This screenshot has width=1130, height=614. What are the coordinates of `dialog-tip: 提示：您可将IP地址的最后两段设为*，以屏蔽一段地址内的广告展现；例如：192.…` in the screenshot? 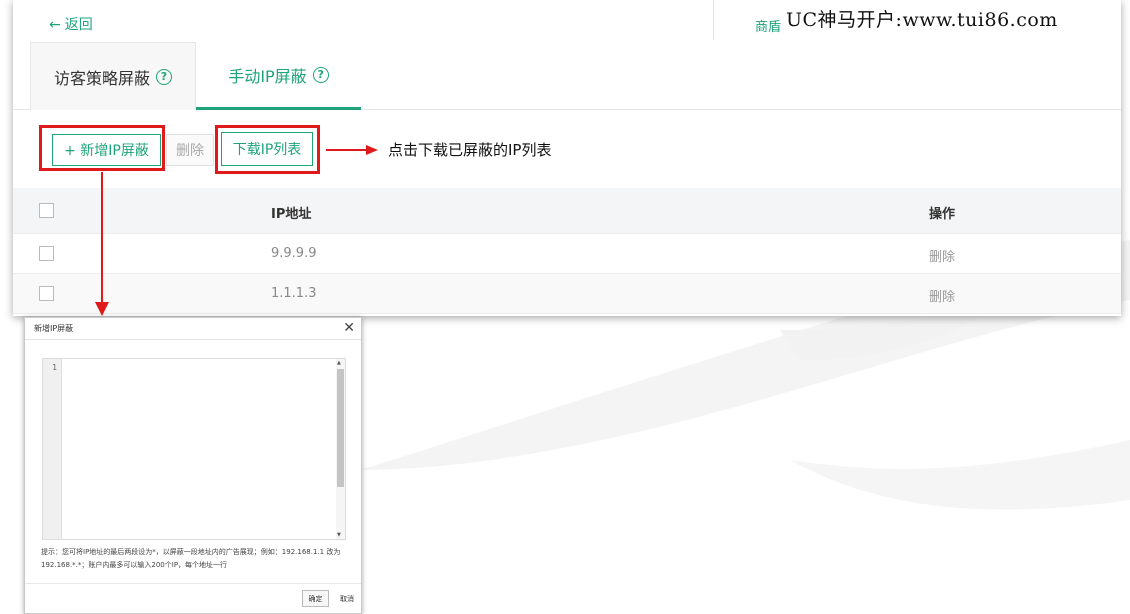 It's located at (191, 558).